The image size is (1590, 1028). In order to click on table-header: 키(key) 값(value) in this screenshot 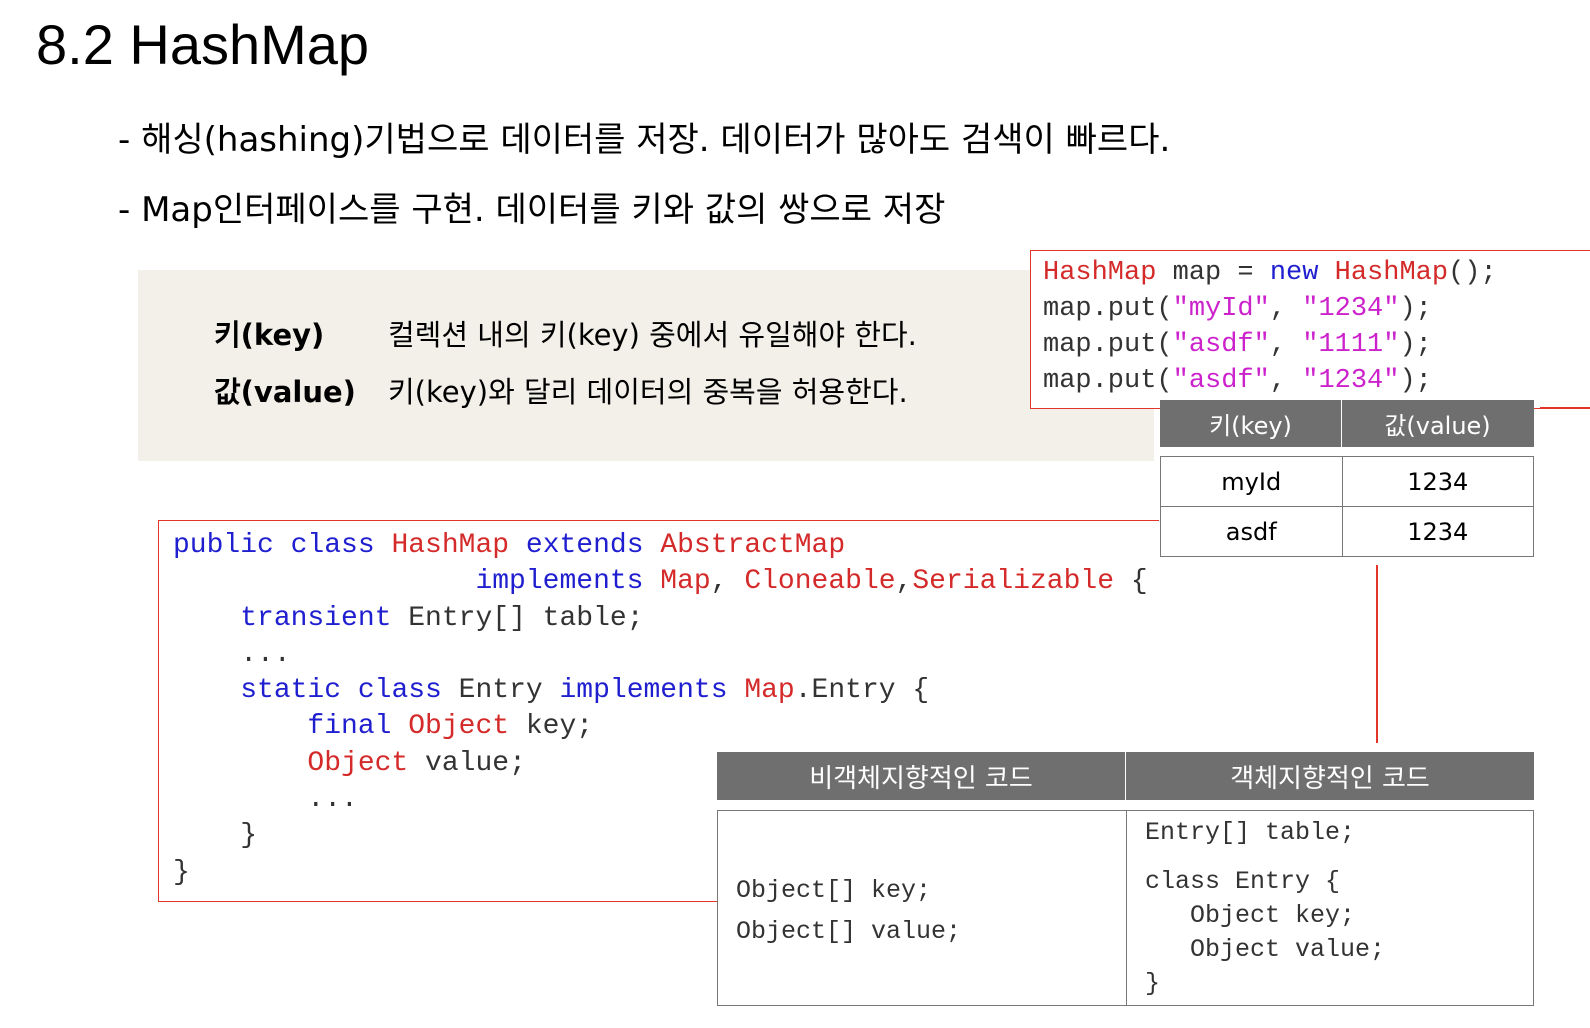, I will do `click(1347, 423)`.